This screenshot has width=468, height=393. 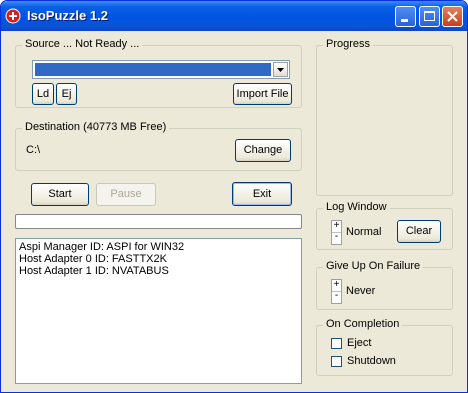 I want to click on chevron-down-icon, so click(x=280, y=70).